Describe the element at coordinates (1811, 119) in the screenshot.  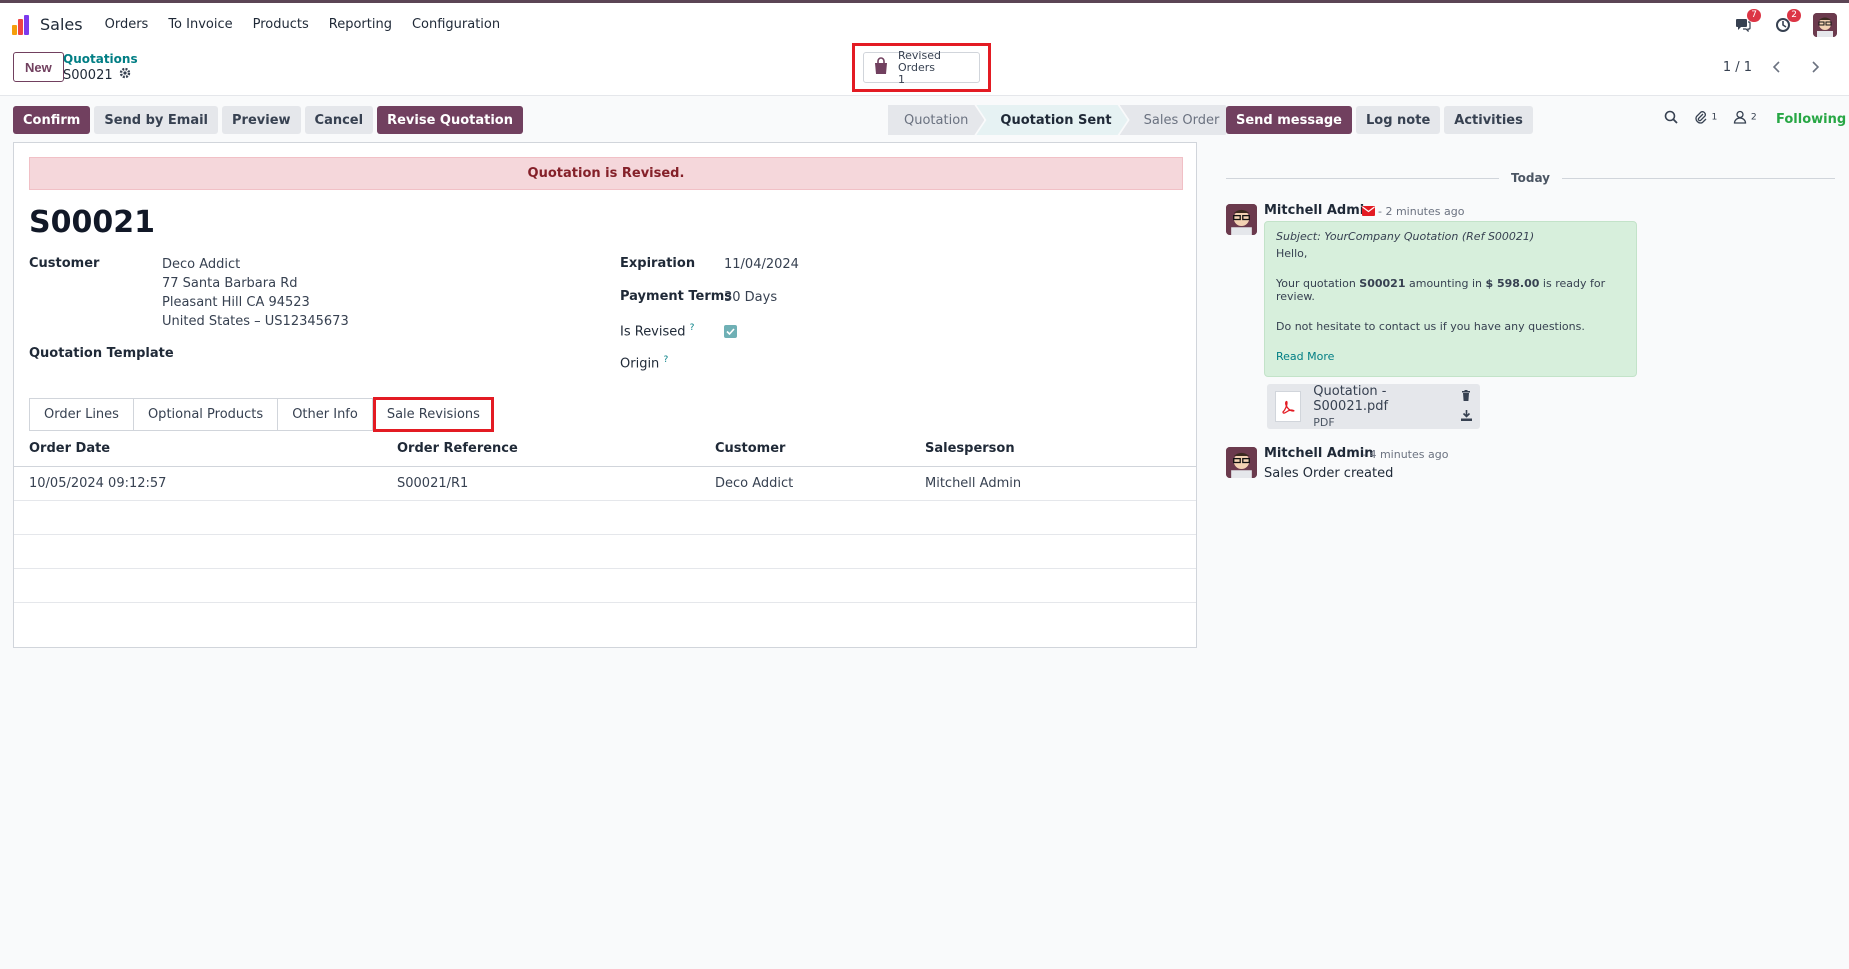
I see `following-button: Following` at that location.